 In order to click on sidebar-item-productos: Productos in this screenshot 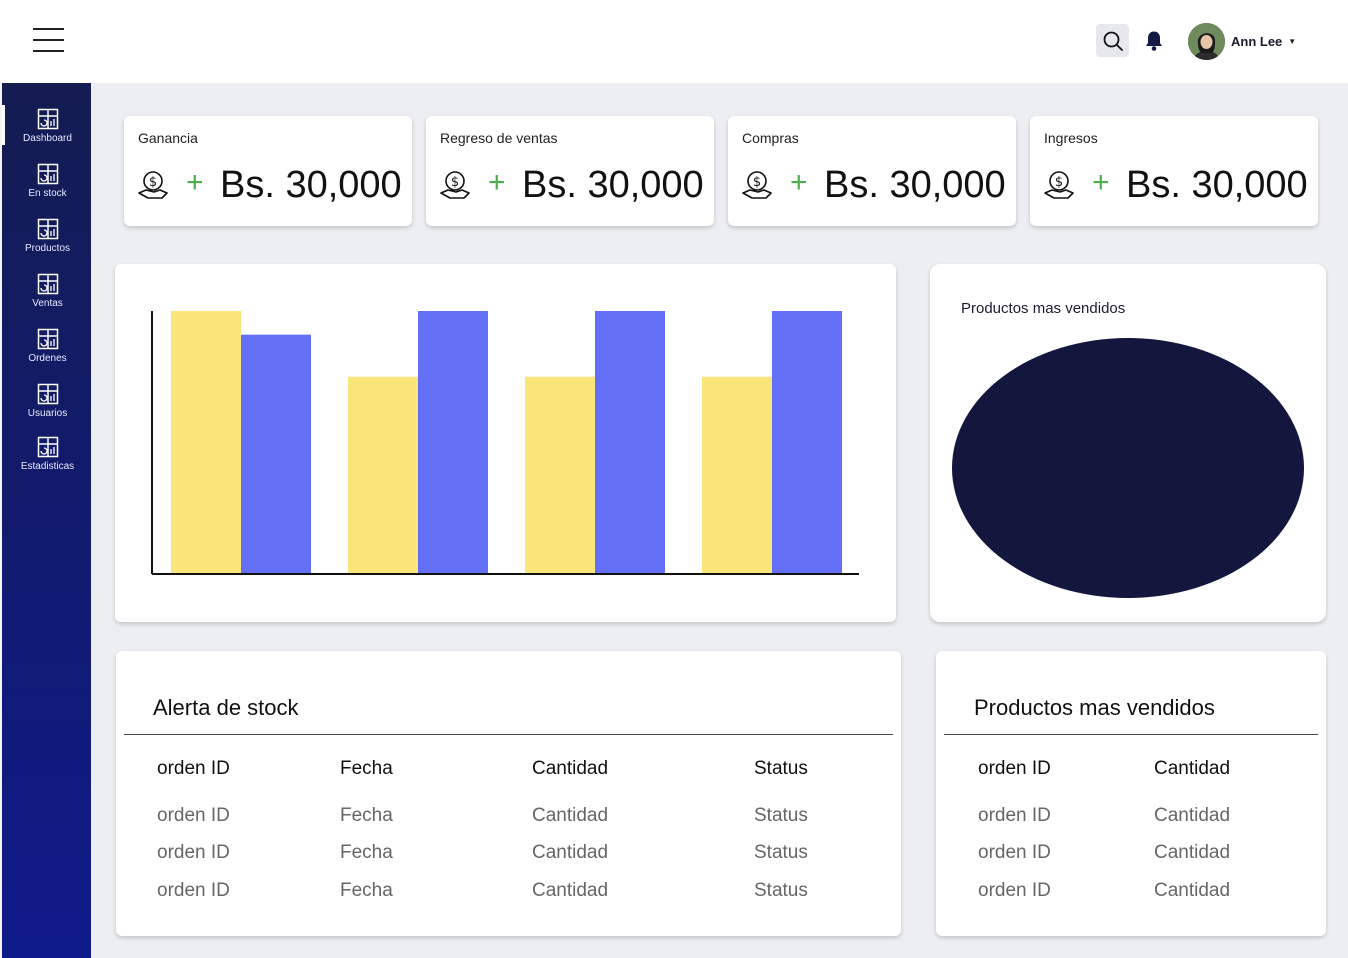, I will do `click(47, 236)`.